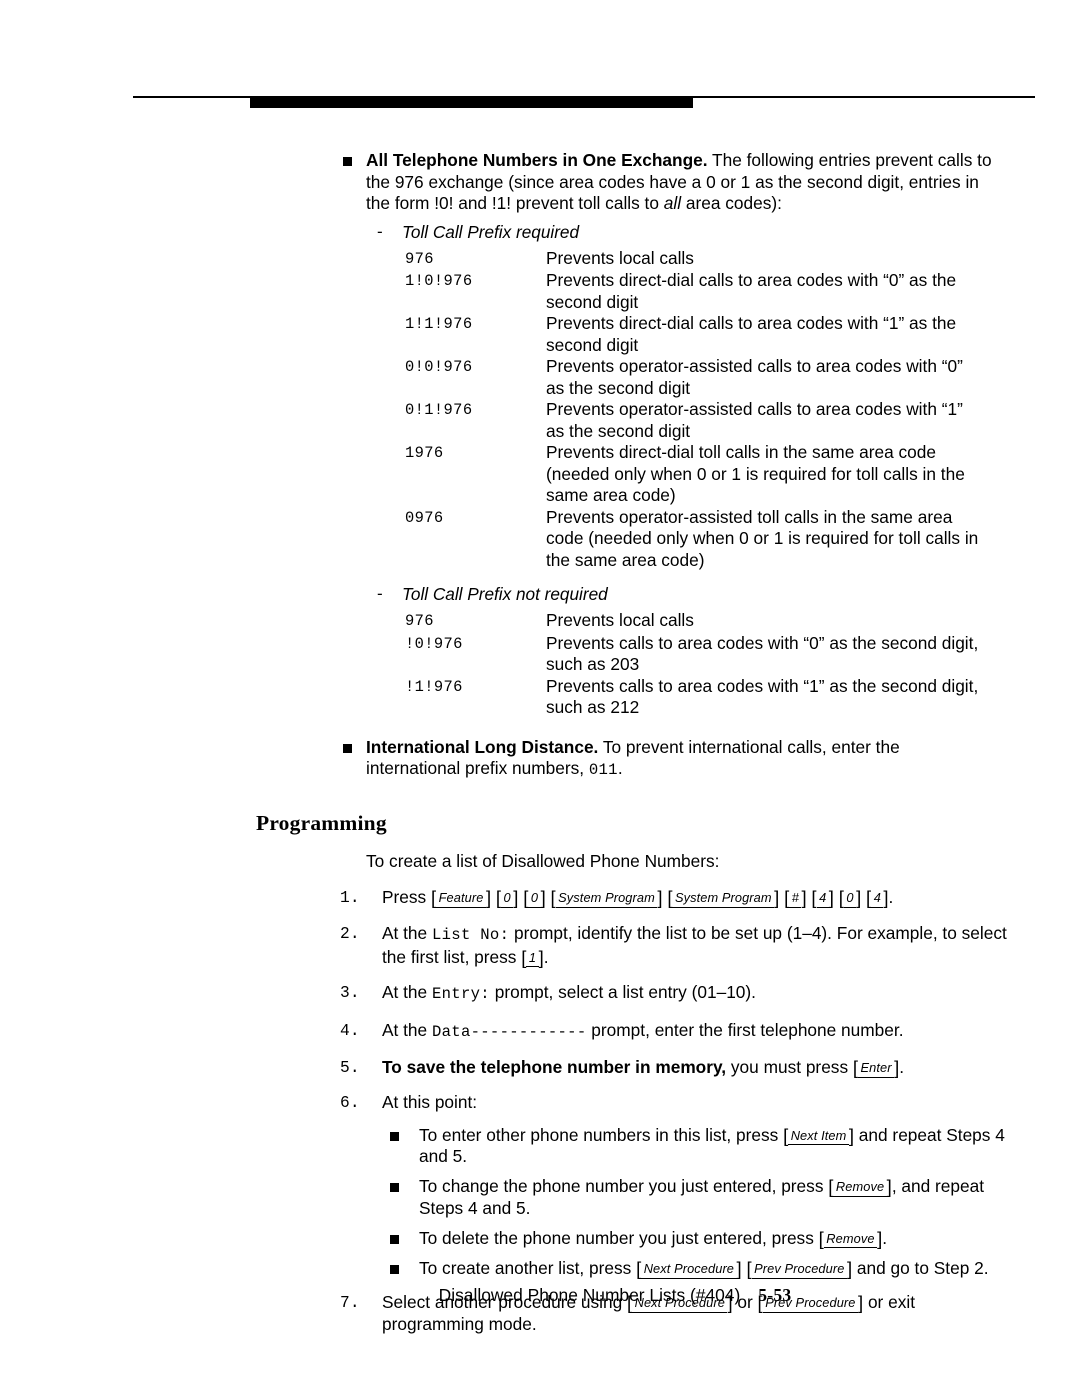  Describe the element at coordinates (537, 160) in the screenshot. I see `bullet-title: All Telephone Numbers in One Exchange.` at that location.